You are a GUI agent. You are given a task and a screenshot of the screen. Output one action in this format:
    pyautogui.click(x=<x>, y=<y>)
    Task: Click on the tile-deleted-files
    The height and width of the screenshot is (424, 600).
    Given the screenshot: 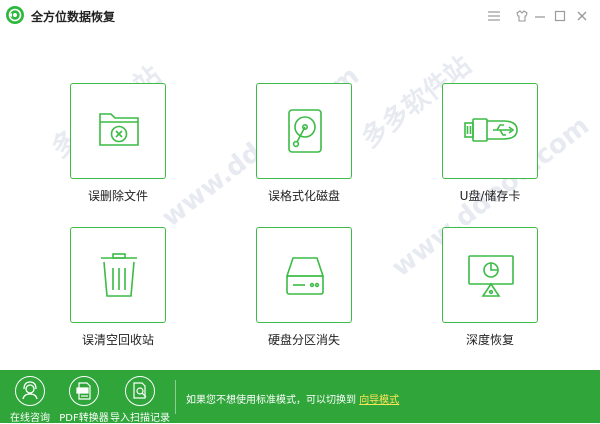 What is the action you would take?
    pyautogui.click(x=118, y=131)
    